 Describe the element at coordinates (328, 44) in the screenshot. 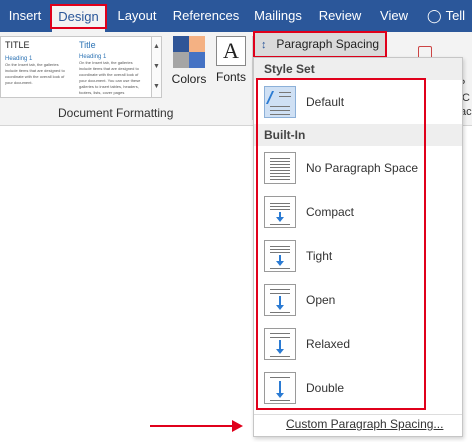

I see `paragraph-spacing-label: Paragraph Spacing` at that location.